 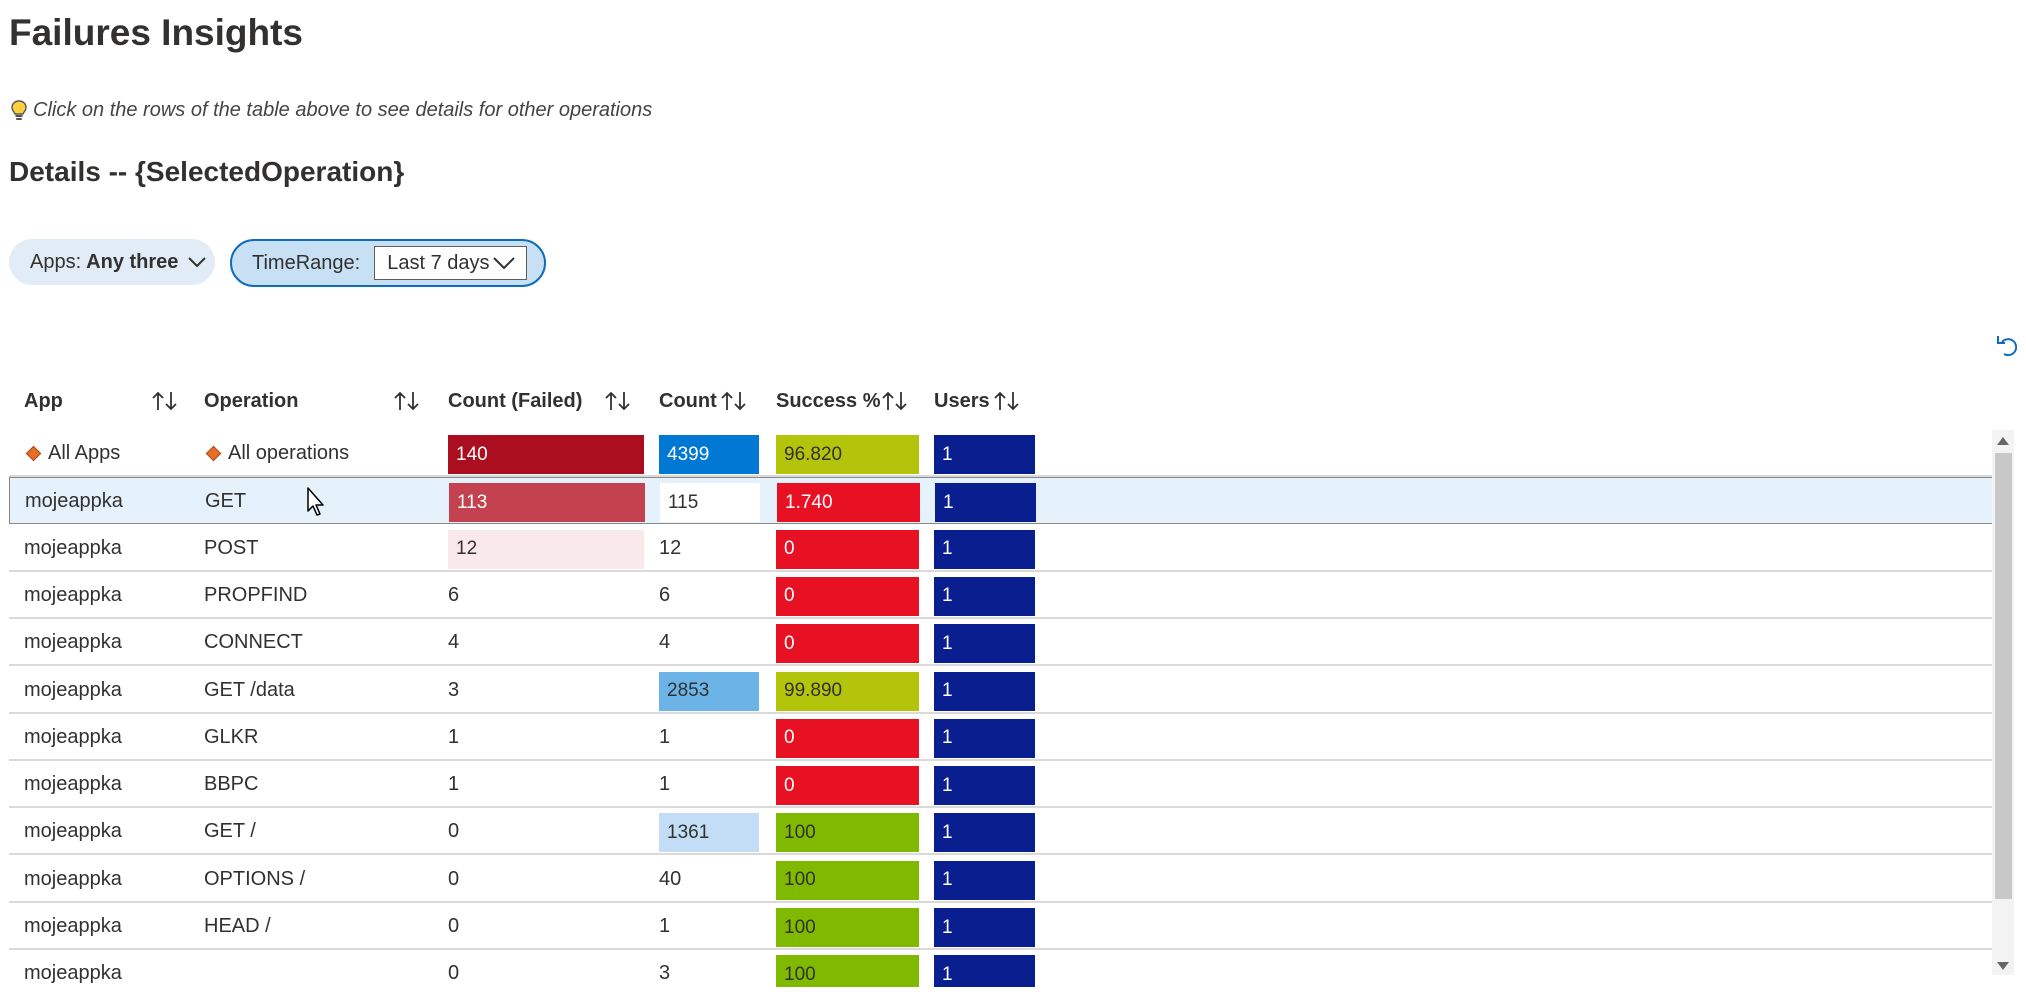 I want to click on table-row: mojeappka HEAD / 0 1 100 1, so click(x=1002, y=926).